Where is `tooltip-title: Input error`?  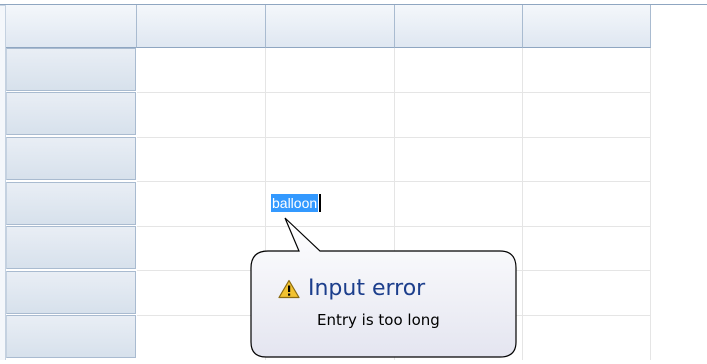
tooltip-title: Input error is located at coordinates (367, 288).